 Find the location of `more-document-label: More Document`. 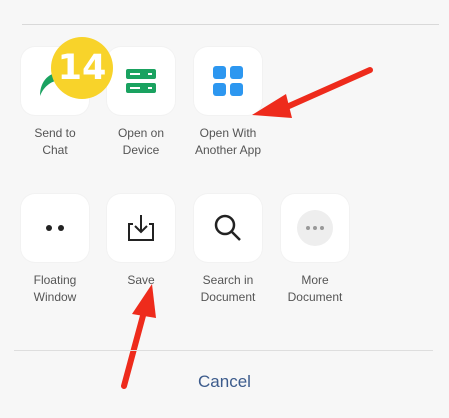

more-document-label: More Document is located at coordinates (315, 288).